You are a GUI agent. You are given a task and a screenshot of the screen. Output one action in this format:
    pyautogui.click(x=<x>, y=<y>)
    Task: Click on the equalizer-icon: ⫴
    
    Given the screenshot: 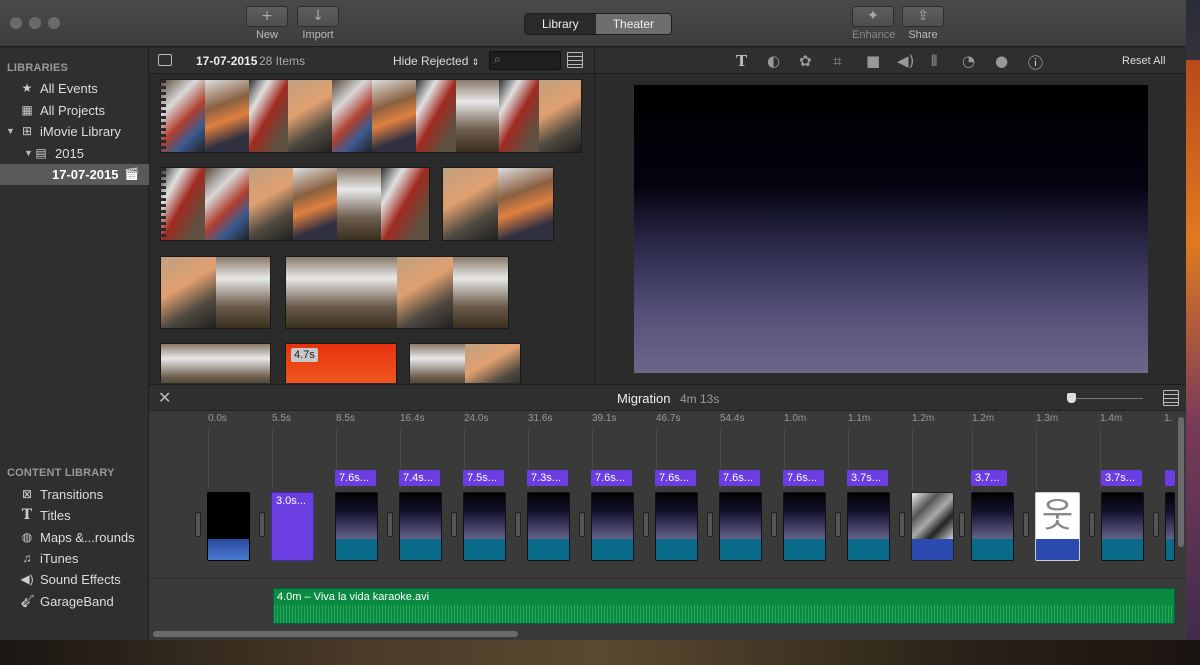 What is the action you would take?
    pyautogui.click(x=934, y=61)
    